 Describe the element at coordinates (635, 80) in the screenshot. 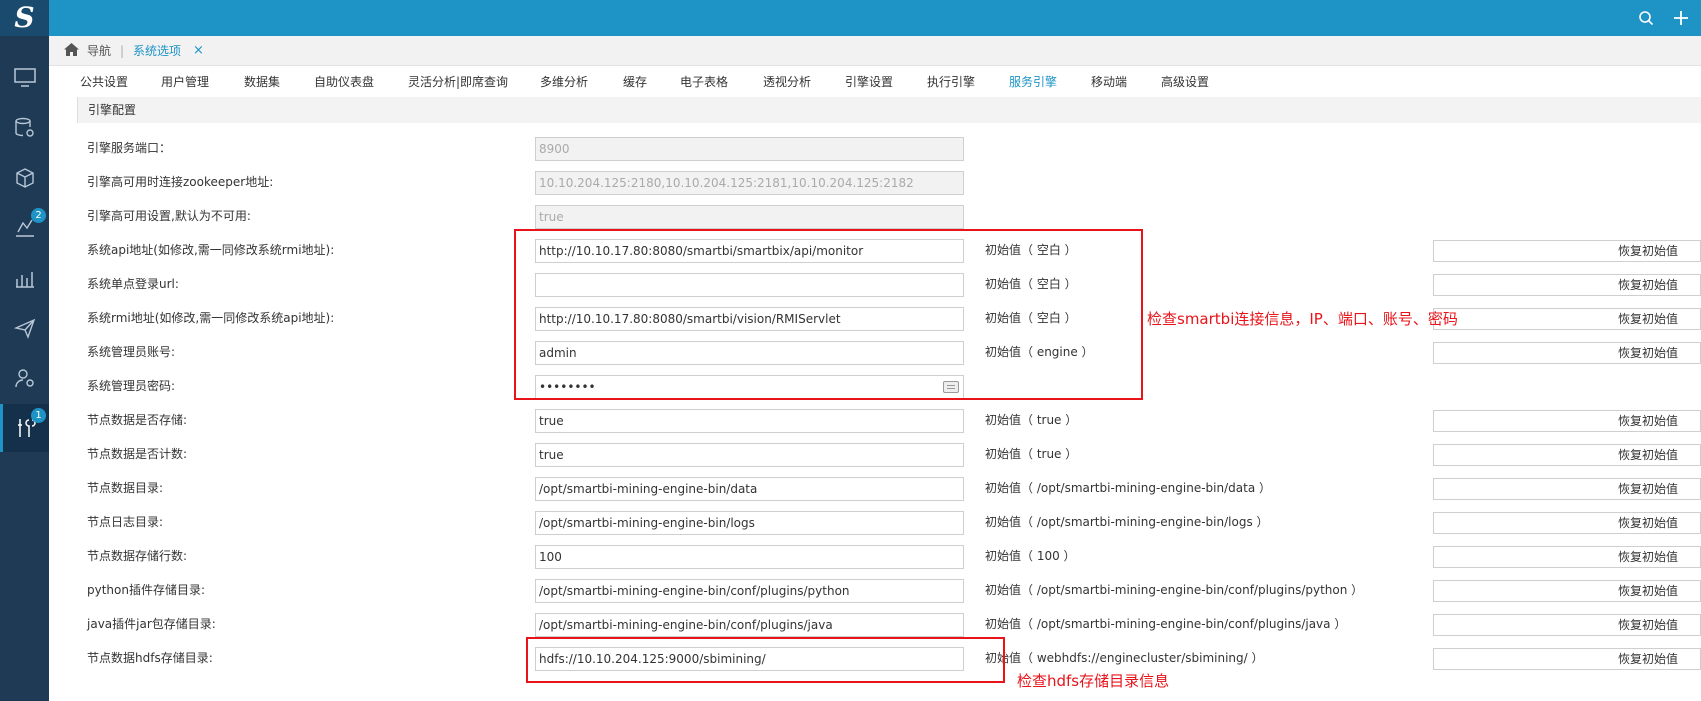

I see `tab-cache: 缓存` at that location.